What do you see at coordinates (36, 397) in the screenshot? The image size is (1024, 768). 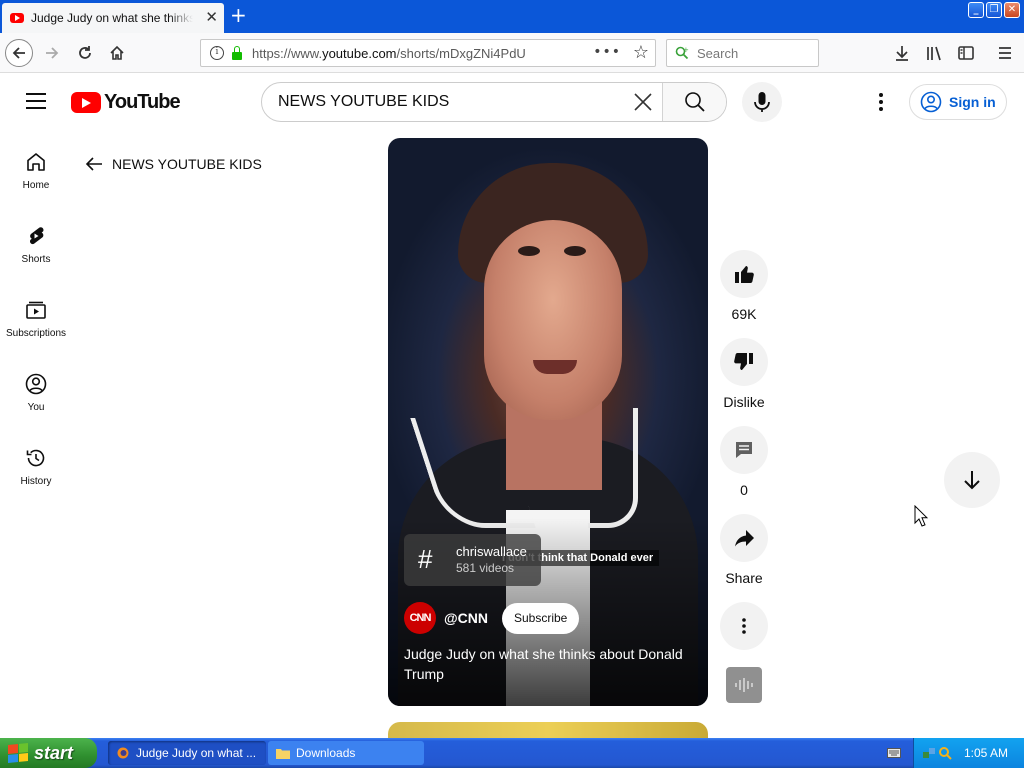 I see `sidebar-item-you: You` at bounding box center [36, 397].